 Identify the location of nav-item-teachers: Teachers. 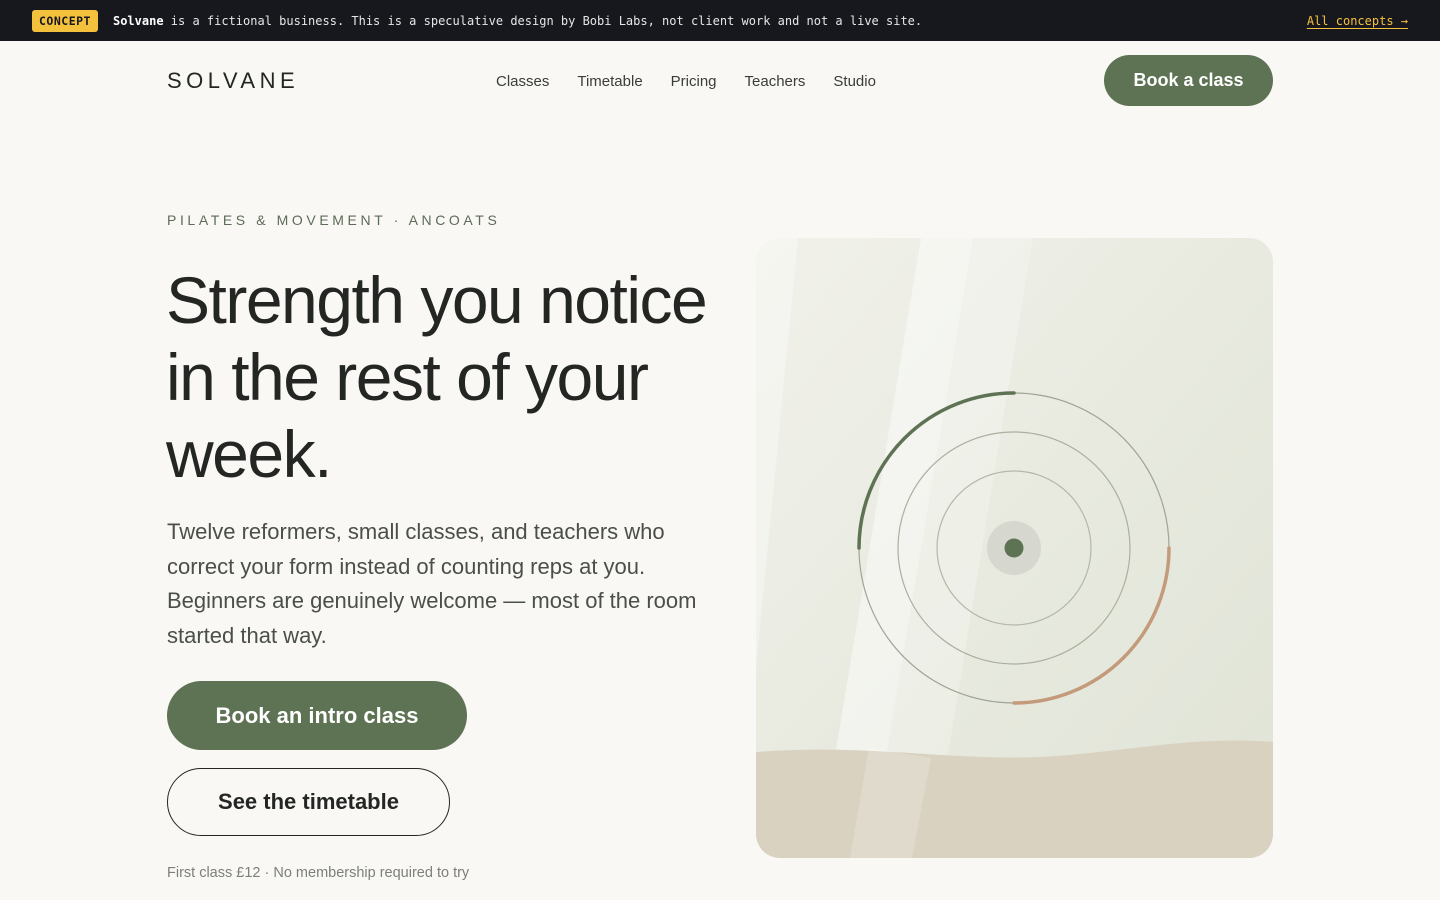
(775, 81).